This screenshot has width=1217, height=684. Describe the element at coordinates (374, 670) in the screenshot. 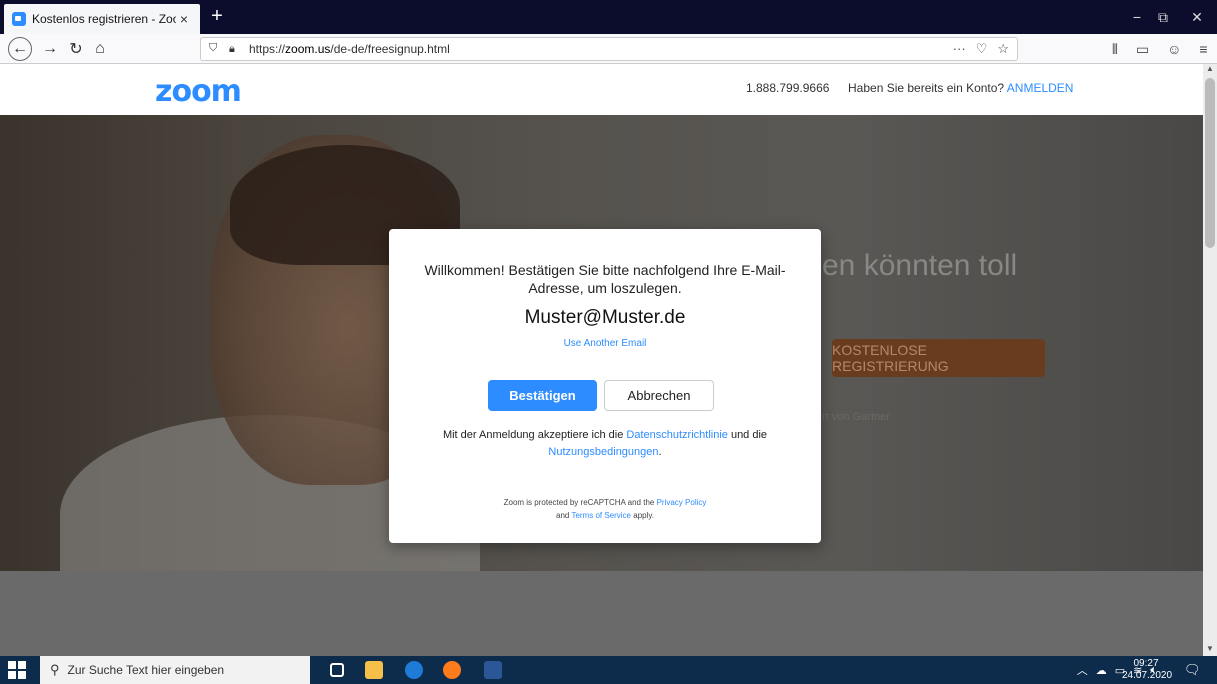

I see `file-explorer-icon` at that location.